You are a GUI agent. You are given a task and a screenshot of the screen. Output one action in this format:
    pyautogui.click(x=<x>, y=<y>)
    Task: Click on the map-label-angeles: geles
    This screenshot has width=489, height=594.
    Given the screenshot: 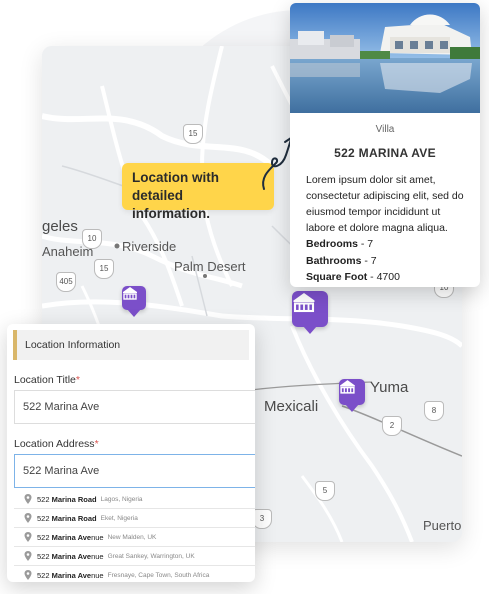 What is the action you would take?
    pyautogui.click(x=60, y=226)
    